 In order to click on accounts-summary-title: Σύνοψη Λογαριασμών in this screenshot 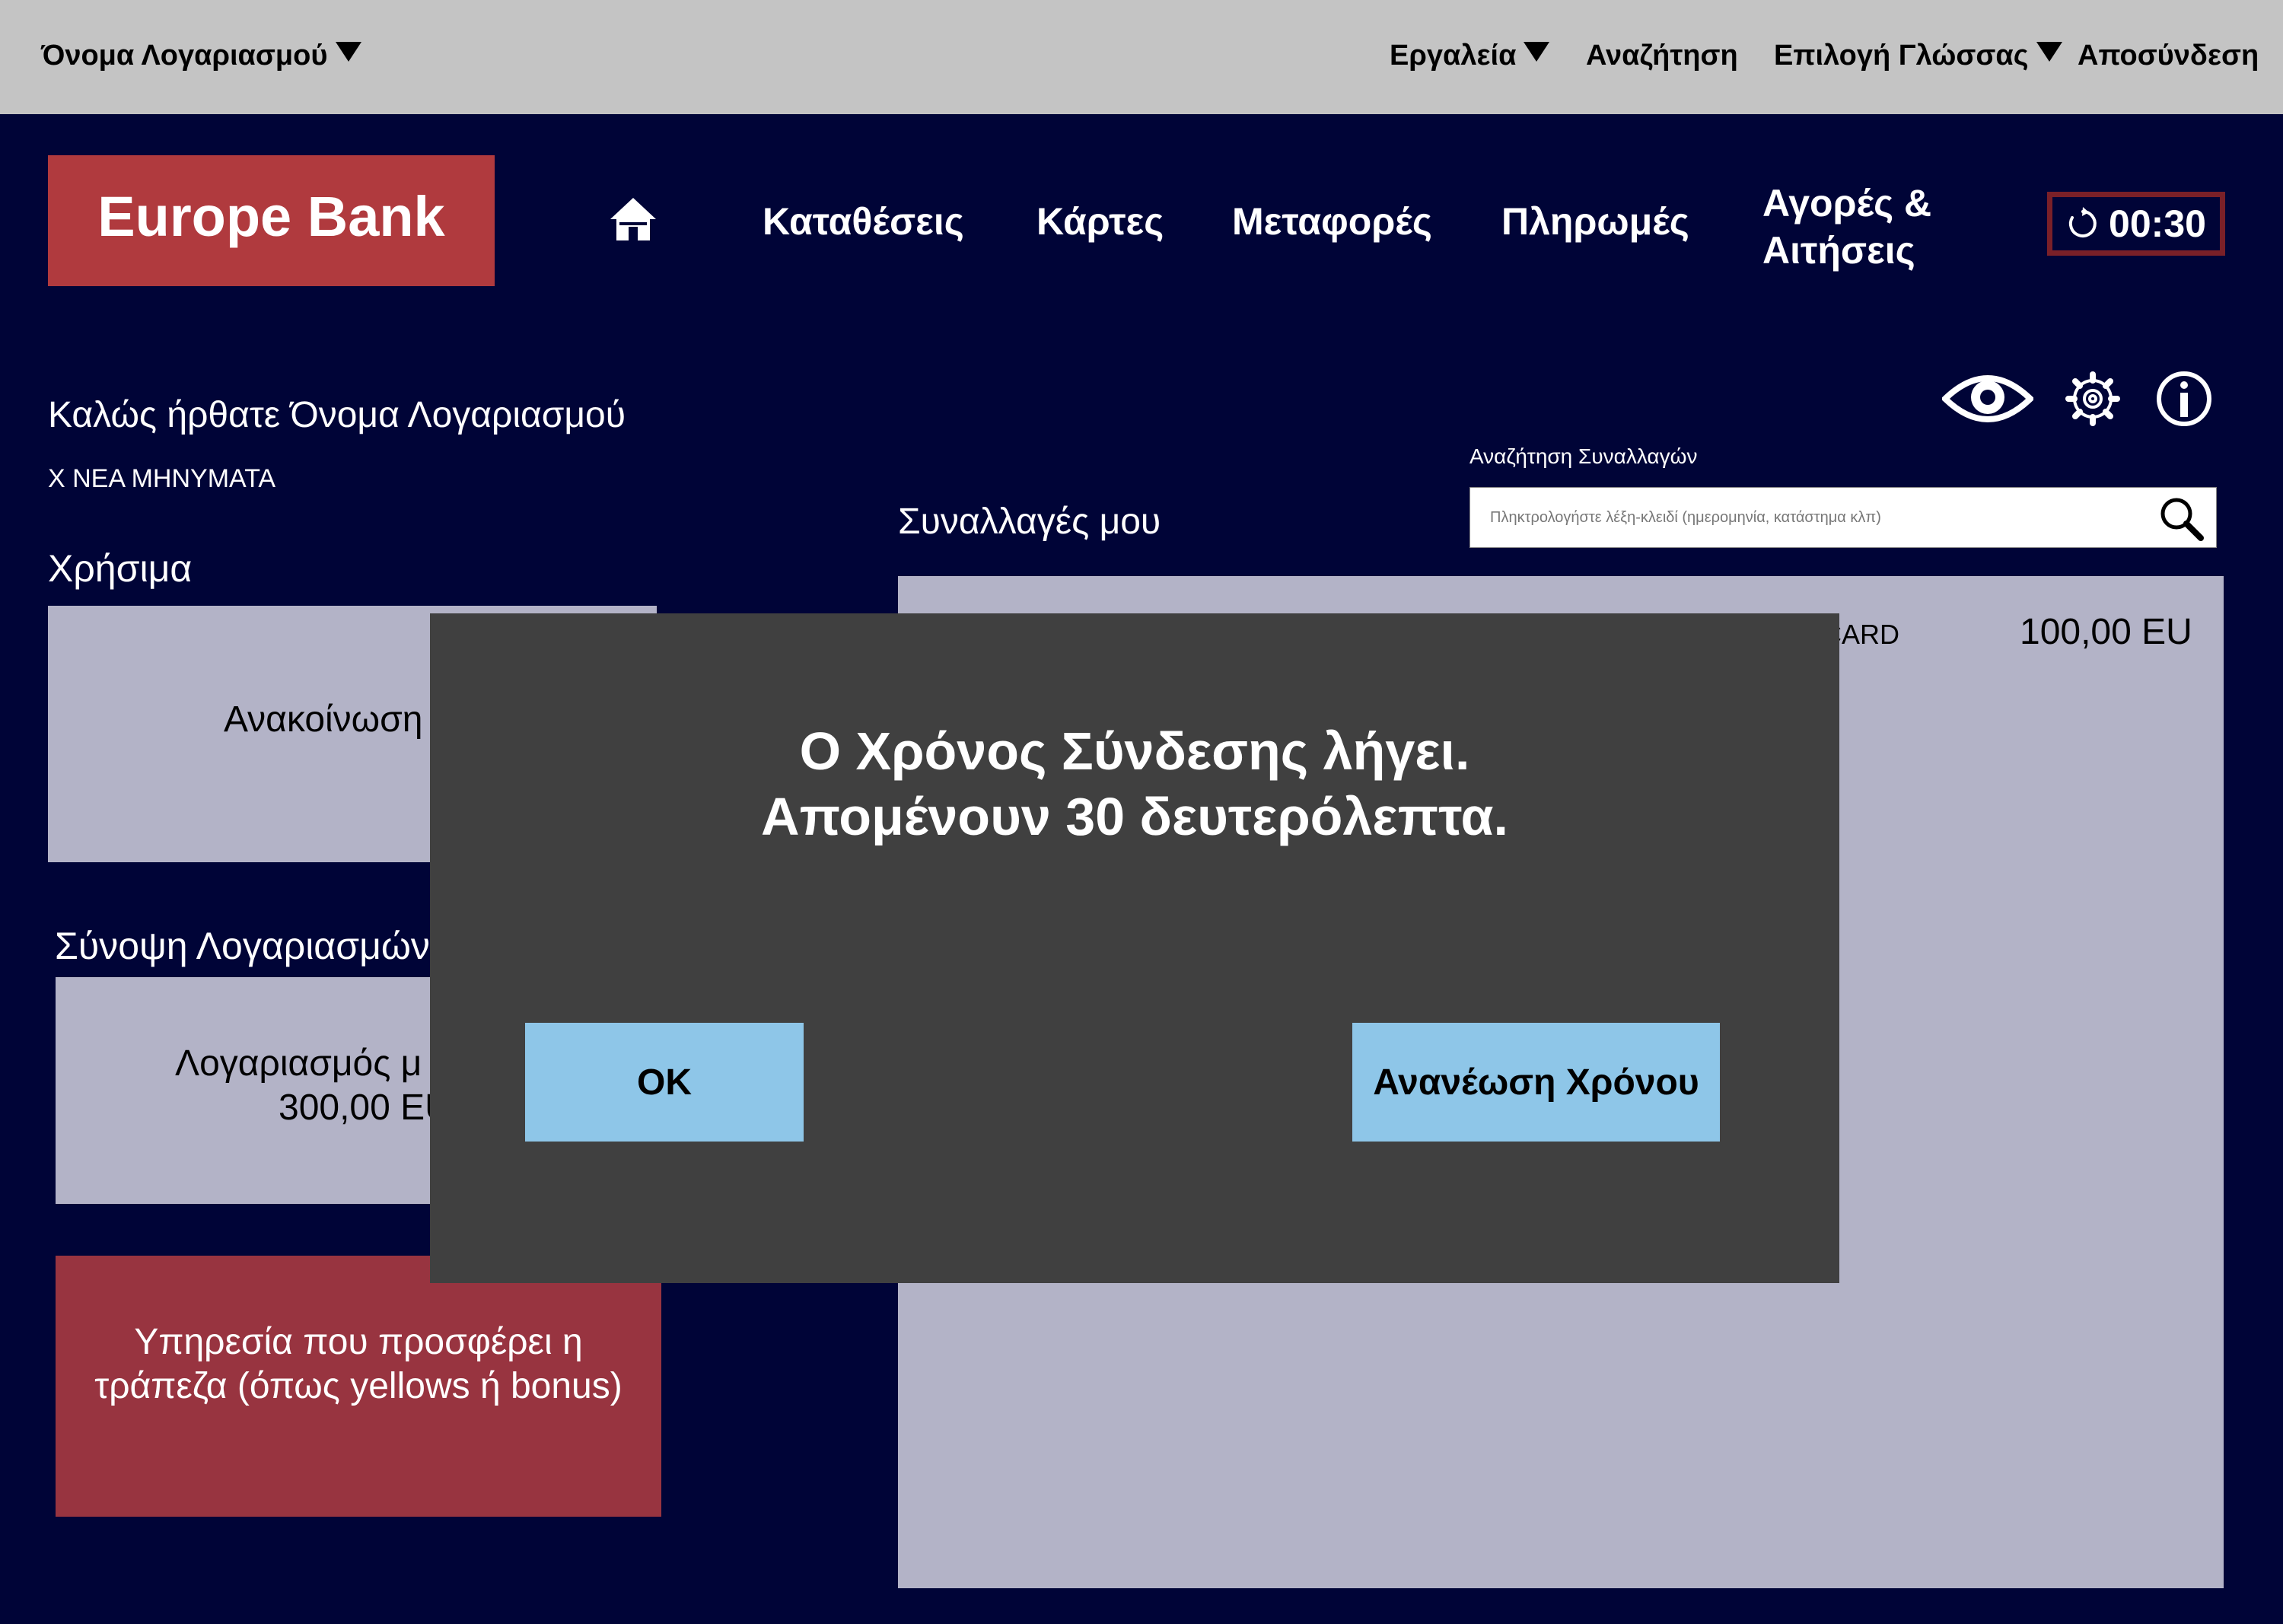, I will do `click(243, 946)`.